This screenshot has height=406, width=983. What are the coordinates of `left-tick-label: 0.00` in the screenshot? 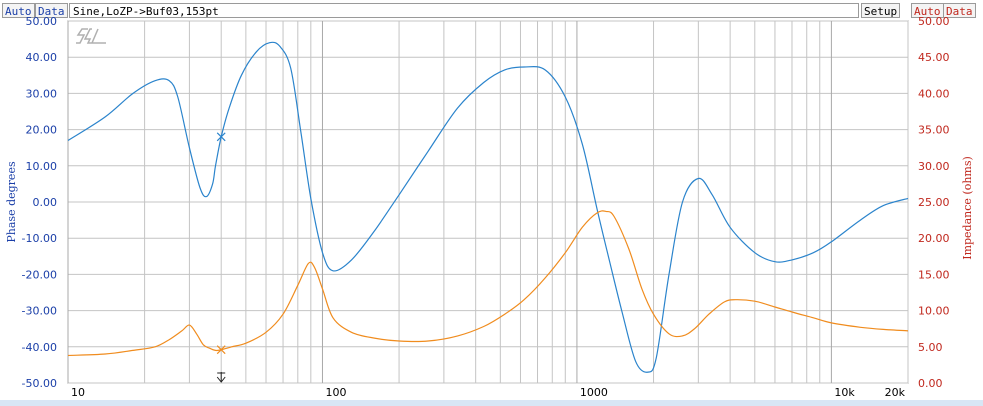 It's located at (45, 202).